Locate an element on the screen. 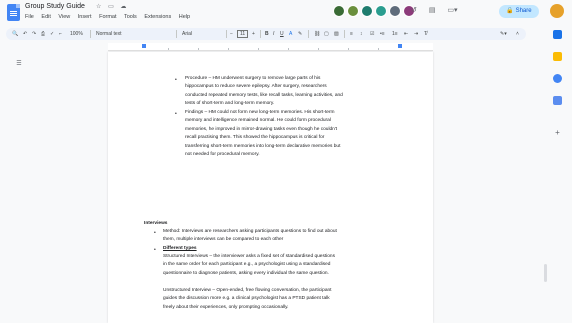 Image resolution: width=572 pixels, height=323 pixels. keep-icon is located at coordinates (557, 56).